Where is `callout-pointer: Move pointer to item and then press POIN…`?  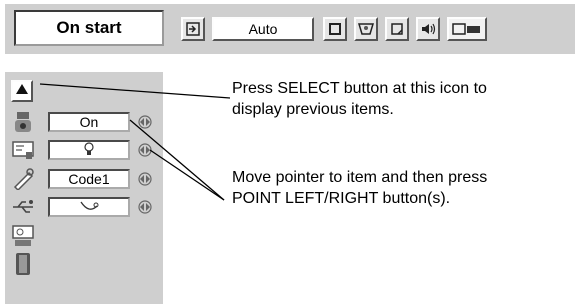 callout-pointer: Move pointer to item and then press POIN… is located at coordinates (359, 188).